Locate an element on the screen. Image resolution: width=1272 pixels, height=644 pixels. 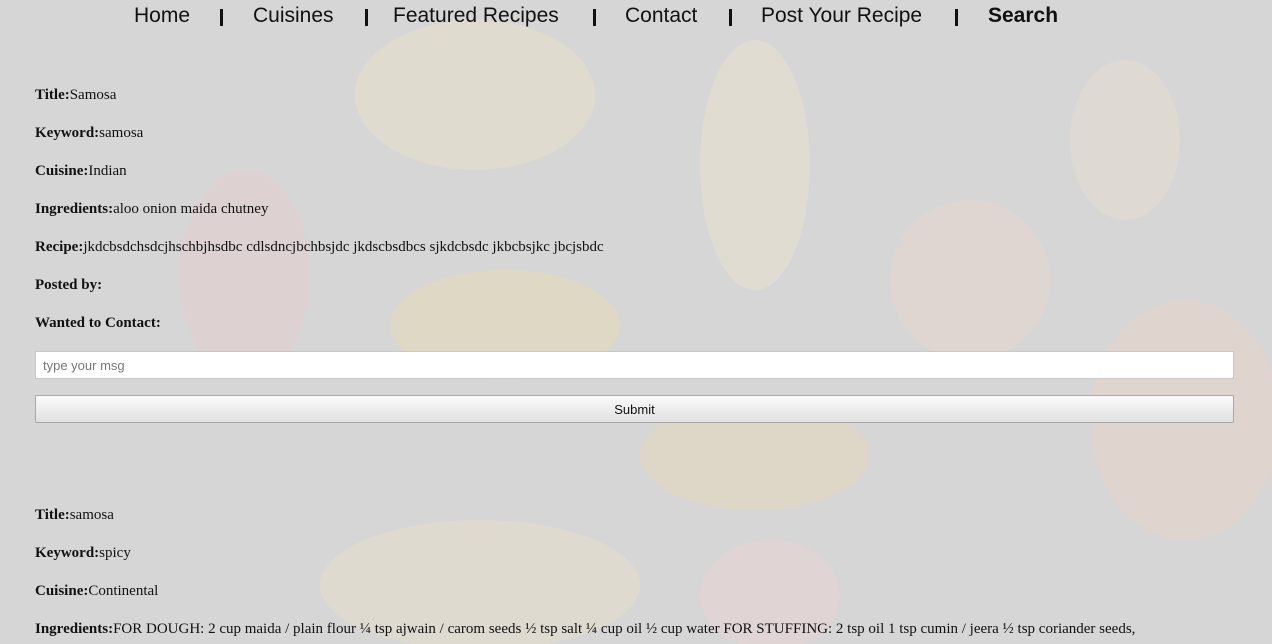
title-value: Samosa is located at coordinates (93, 95).